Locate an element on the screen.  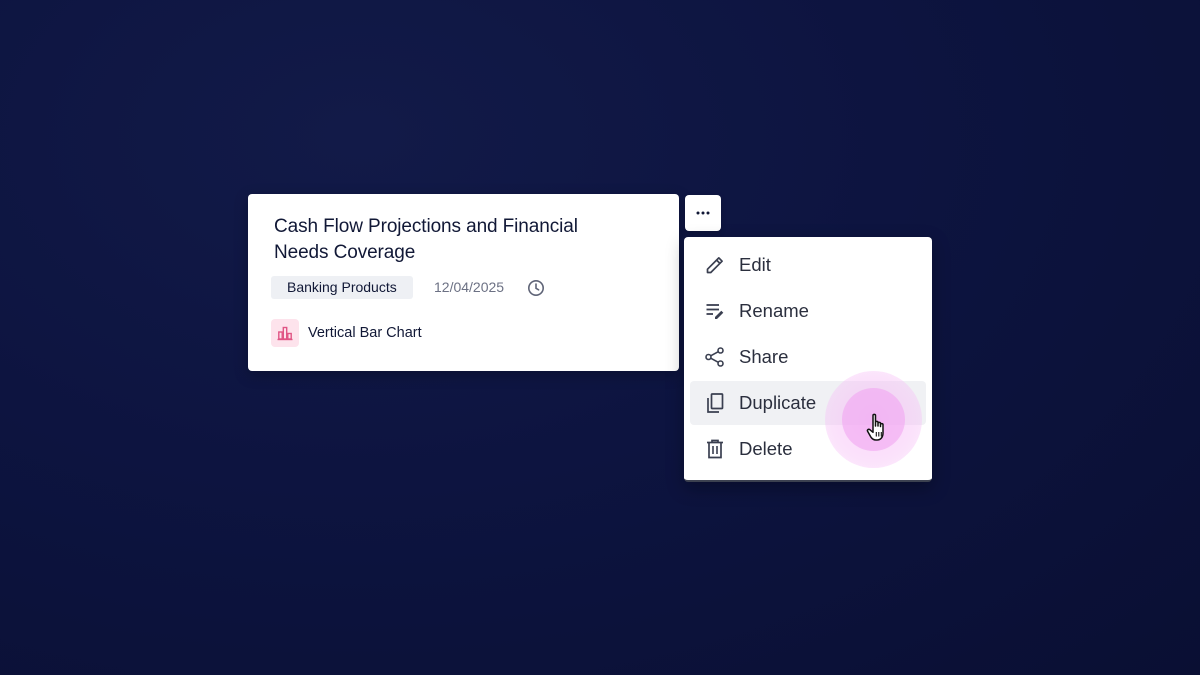
menu-item-edit: Edit is located at coordinates (808, 265).